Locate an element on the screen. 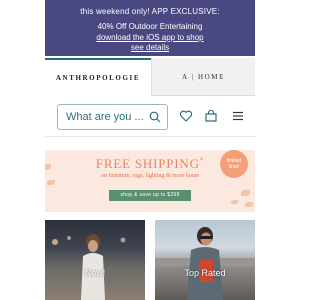  menu-icon is located at coordinates (238, 116).